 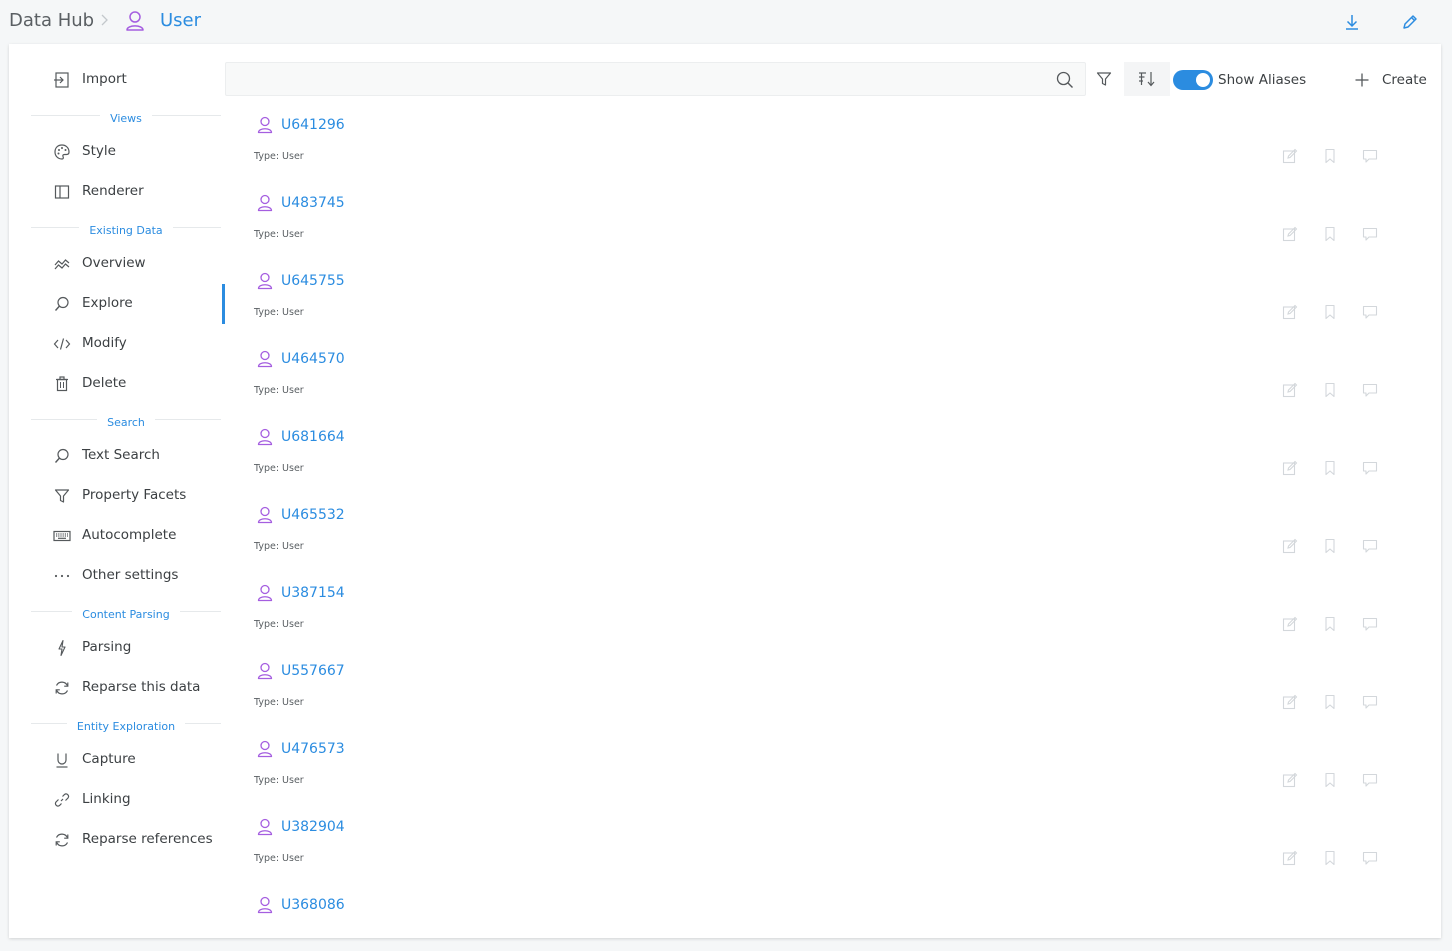 I want to click on section-search: Search, so click(x=126, y=420).